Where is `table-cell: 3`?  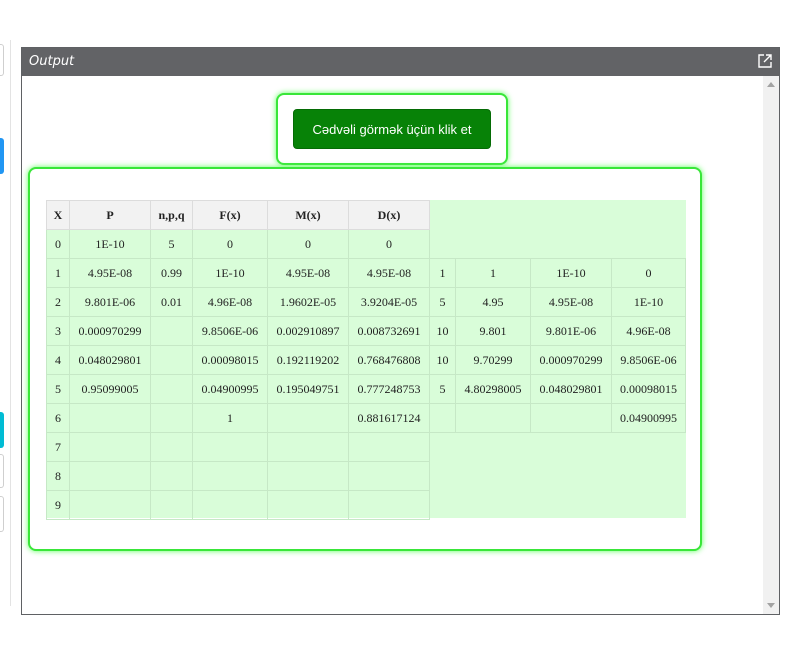 table-cell: 3 is located at coordinates (58, 331).